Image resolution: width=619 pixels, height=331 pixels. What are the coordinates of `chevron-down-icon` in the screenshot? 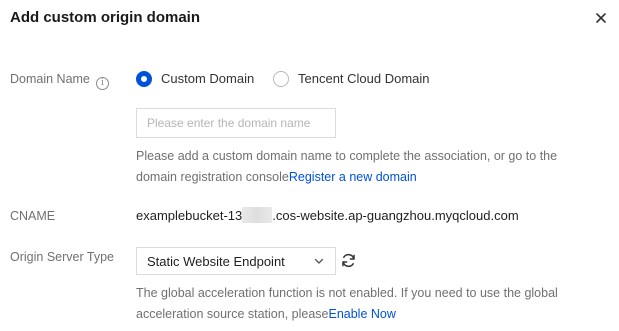 It's located at (319, 261).